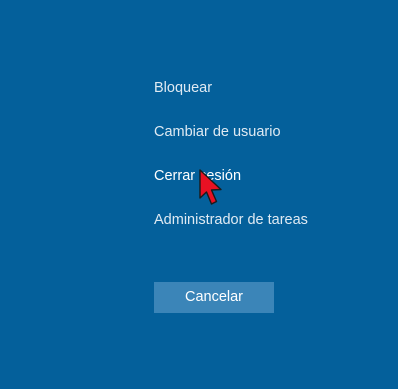  I want to click on menu-item-lock: Bloquear, so click(183, 88).